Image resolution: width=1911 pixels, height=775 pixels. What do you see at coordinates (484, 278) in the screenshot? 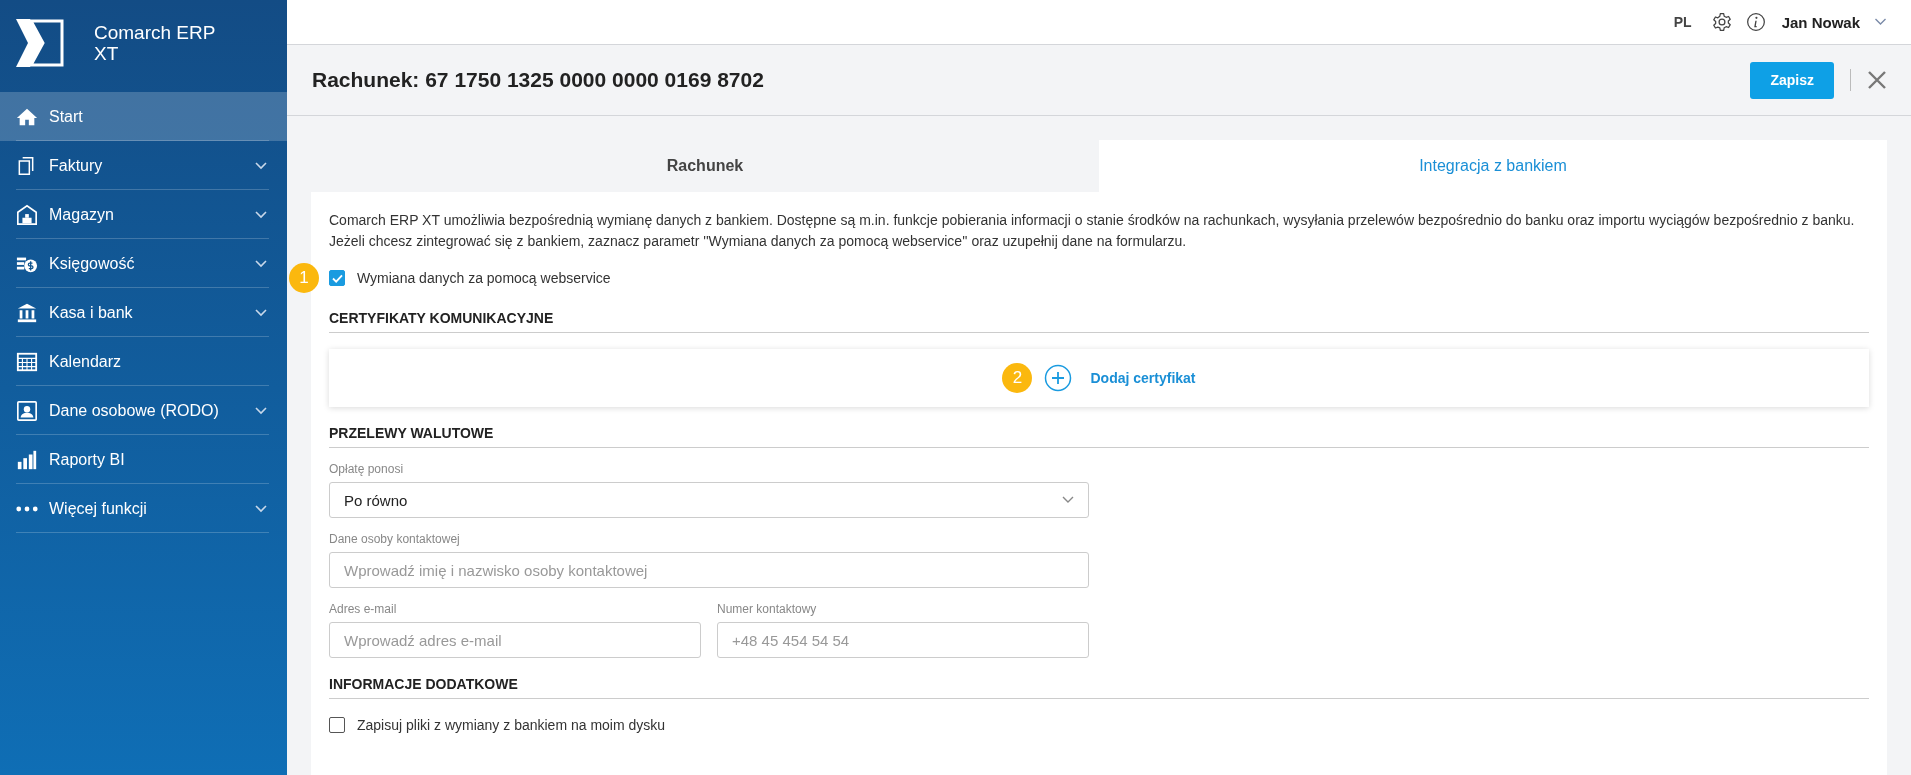
I see `checkbox-label: Wymiana danych za pomocą webservice` at bounding box center [484, 278].